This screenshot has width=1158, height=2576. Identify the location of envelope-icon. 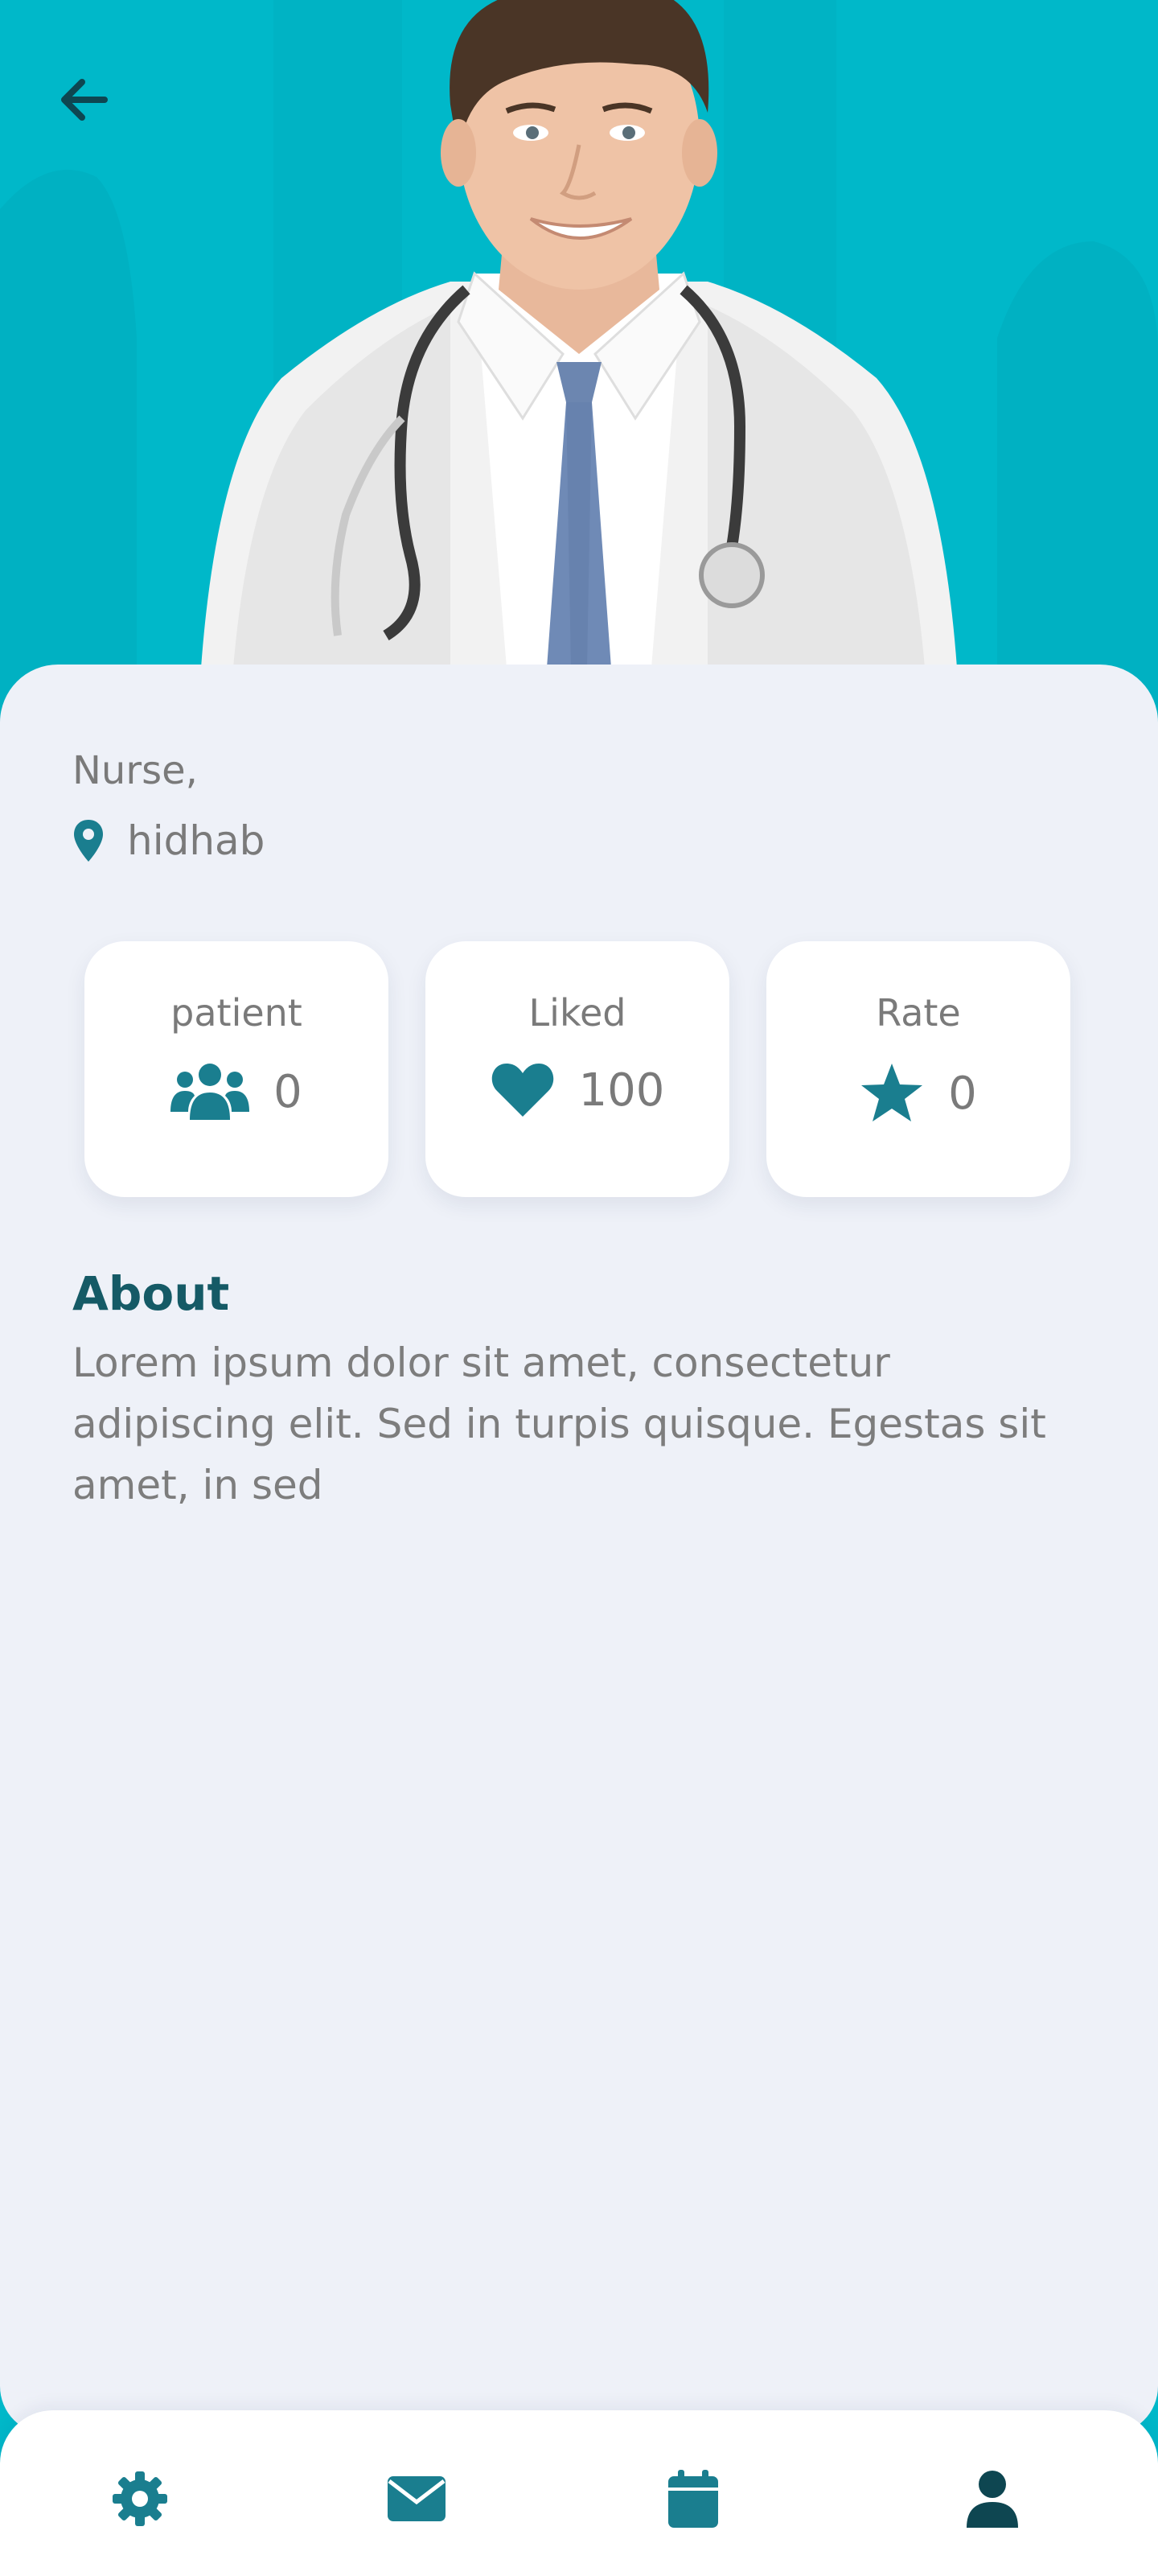
(417, 2498).